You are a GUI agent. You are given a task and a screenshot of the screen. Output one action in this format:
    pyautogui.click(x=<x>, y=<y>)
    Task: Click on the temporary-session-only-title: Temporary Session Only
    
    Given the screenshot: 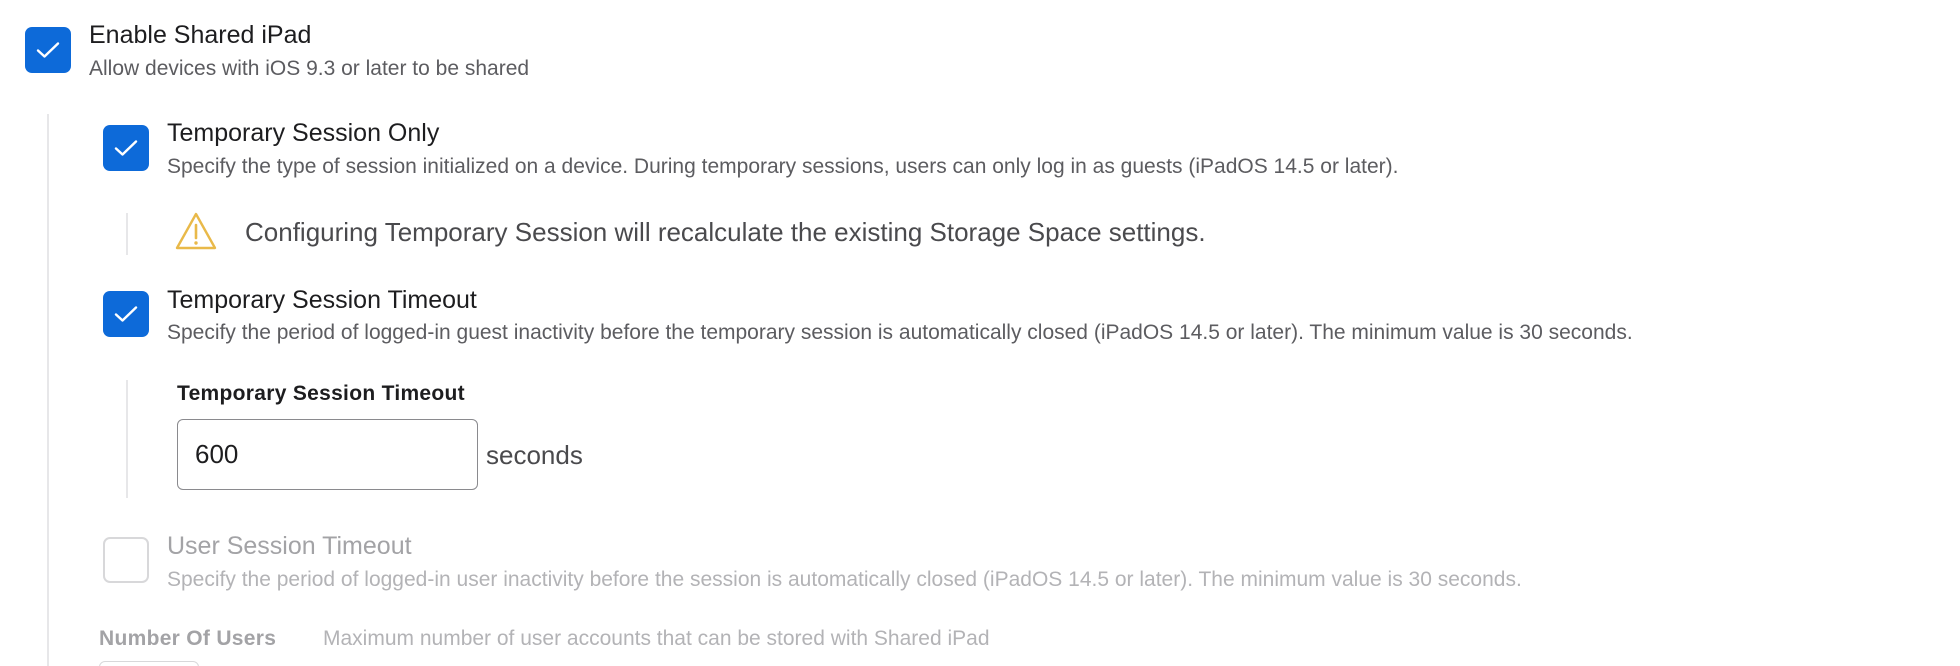 What is the action you would take?
    pyautogui.click(x=303, y=133)
    